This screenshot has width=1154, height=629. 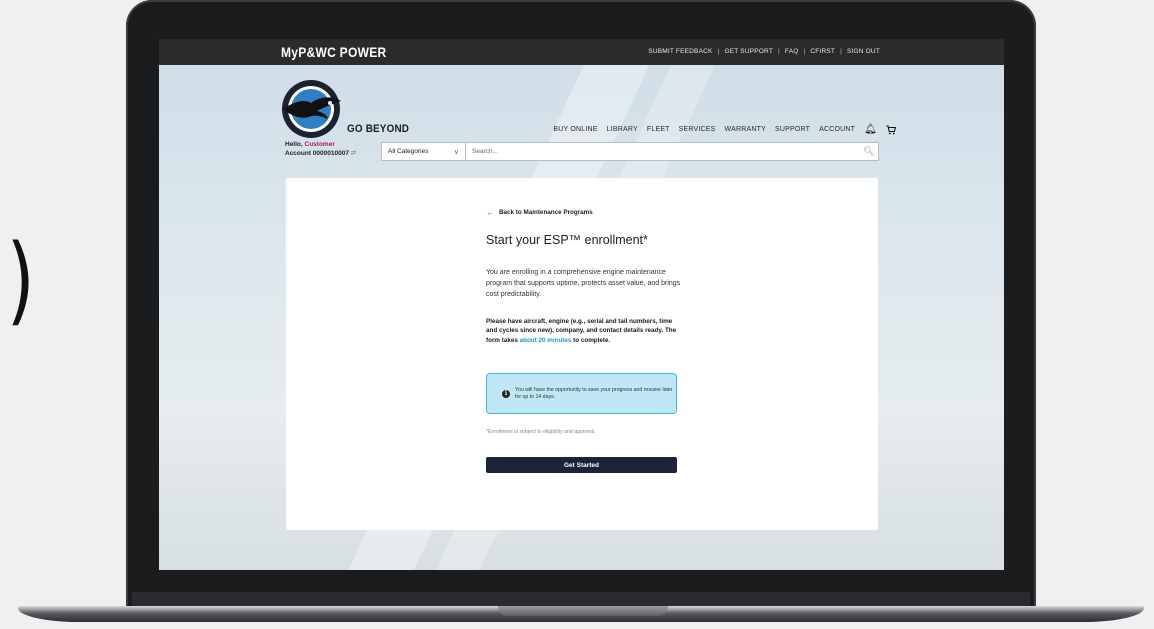 I want to click on nav-warranty: WARRANTY, so click(x=745, y=129).